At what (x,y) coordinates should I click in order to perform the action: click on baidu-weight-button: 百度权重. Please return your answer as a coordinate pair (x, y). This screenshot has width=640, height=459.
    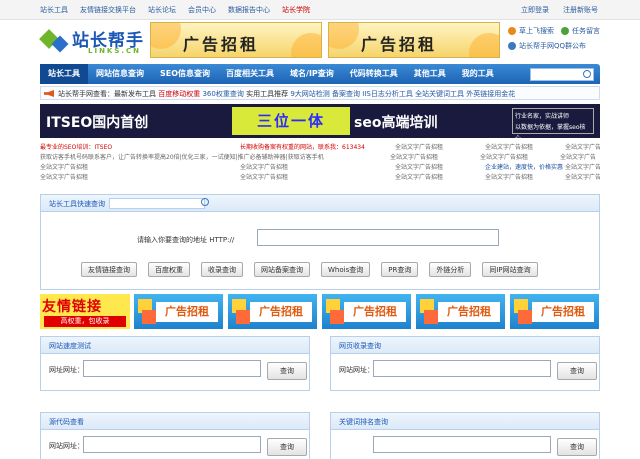
    Looking at the image, I should click on (169, 269).